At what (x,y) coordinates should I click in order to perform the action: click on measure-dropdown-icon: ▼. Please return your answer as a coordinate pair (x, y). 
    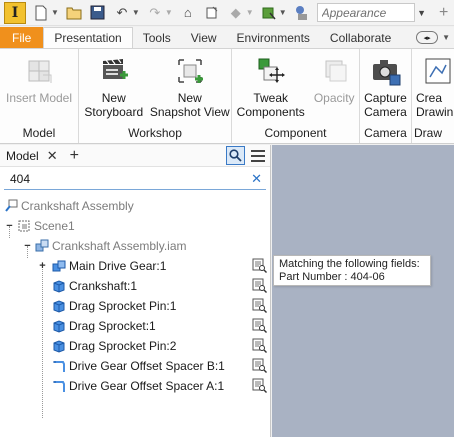
    Looking at the image, I should click on (250, 12).